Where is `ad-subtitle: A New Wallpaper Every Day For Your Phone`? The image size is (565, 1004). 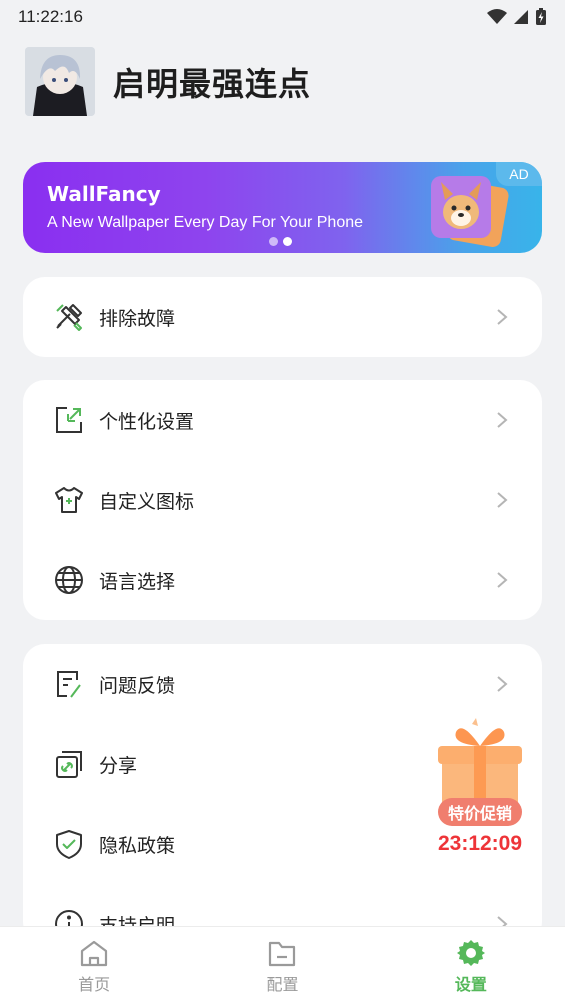 ad-subtitle: A New Wallpaper Every Day For Your Phone is located at coordinates (205, 222).